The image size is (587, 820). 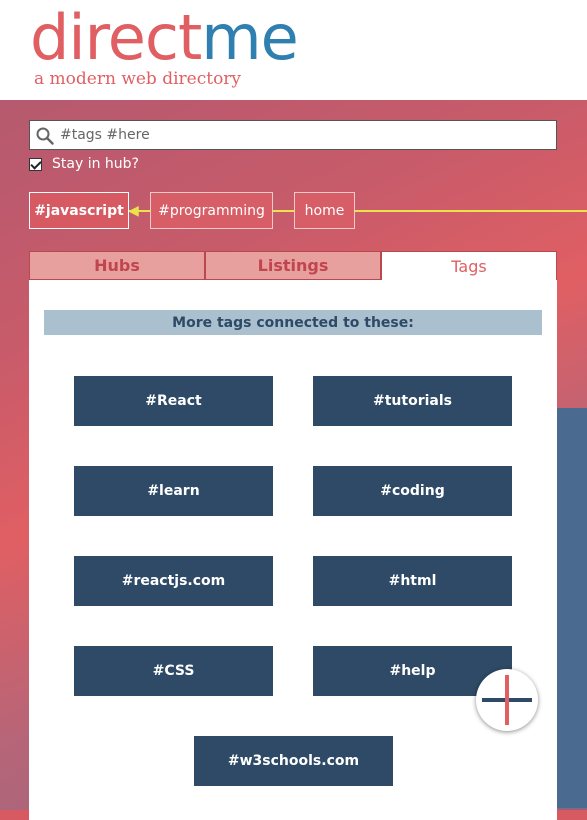 I want to click on tag-button-tutorials: #tutorials, so click(x=412, y=401).